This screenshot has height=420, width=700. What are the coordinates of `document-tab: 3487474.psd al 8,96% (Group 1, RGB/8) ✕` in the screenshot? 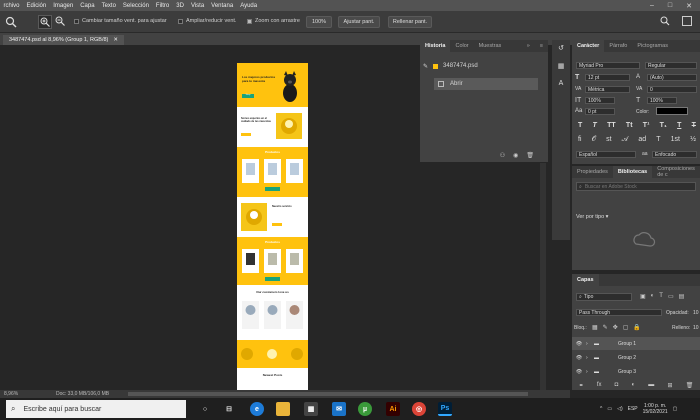 It's located at (63, 40).